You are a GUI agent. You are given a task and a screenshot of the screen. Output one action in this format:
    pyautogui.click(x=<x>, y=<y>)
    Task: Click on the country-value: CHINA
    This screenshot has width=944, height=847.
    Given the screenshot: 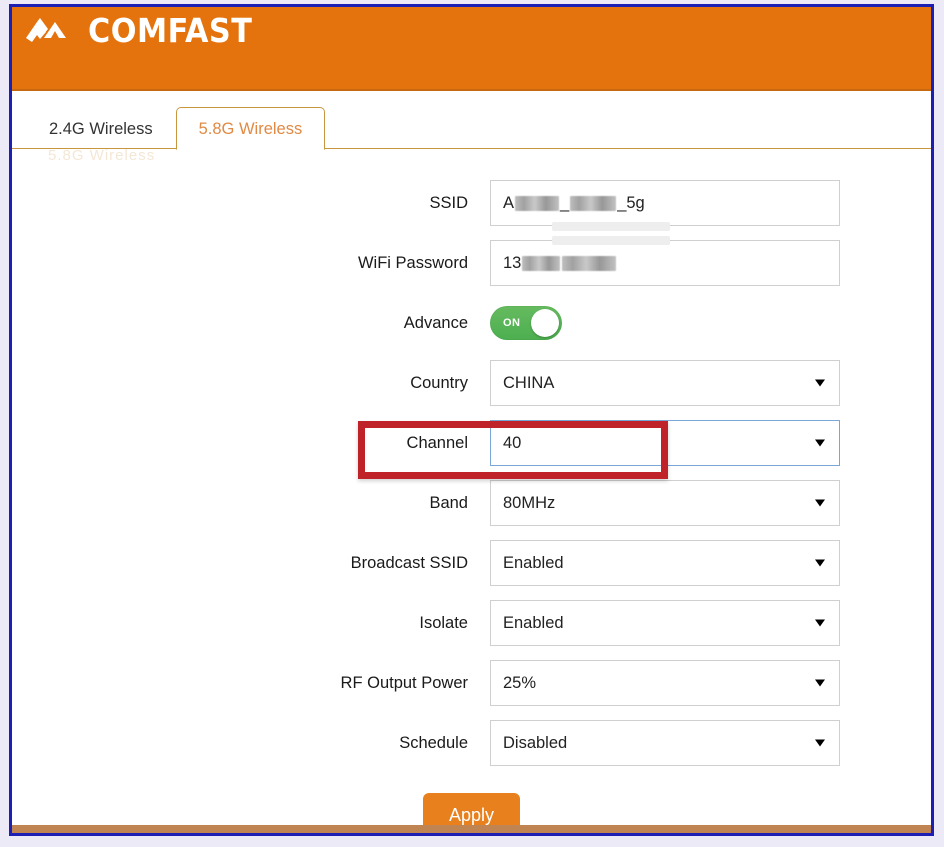 What is the action you would take?
    pyautogui.click(x=529, y=382)
    